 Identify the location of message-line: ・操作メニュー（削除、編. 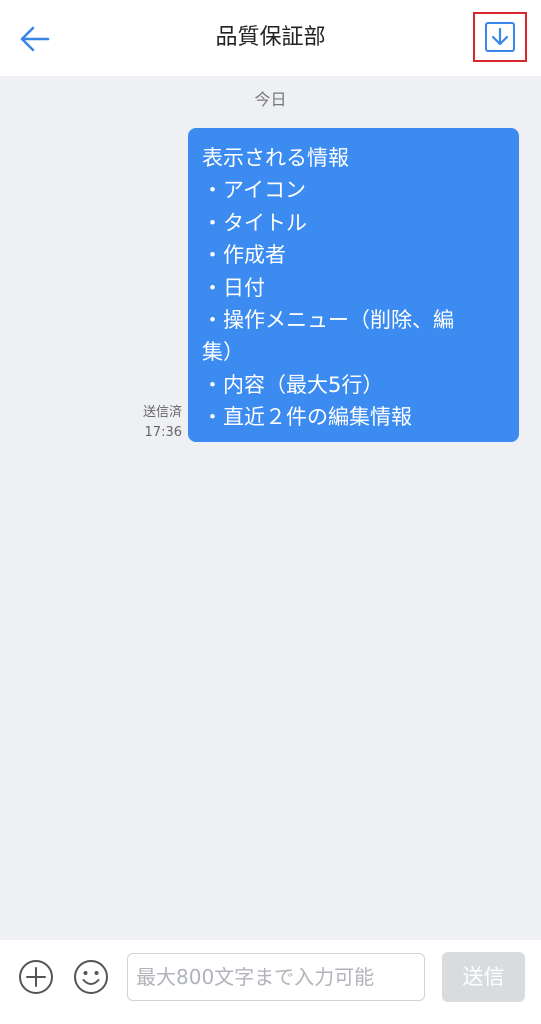
(328, 320).